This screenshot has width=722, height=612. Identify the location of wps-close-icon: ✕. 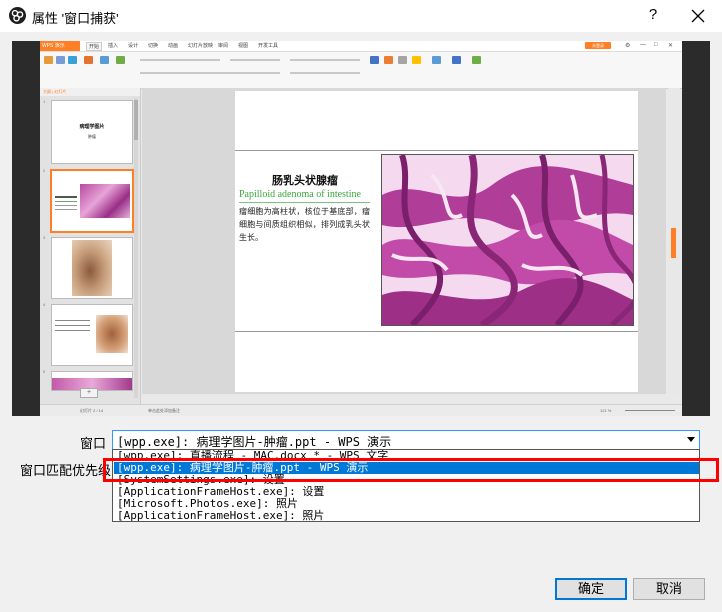
(671, 46).